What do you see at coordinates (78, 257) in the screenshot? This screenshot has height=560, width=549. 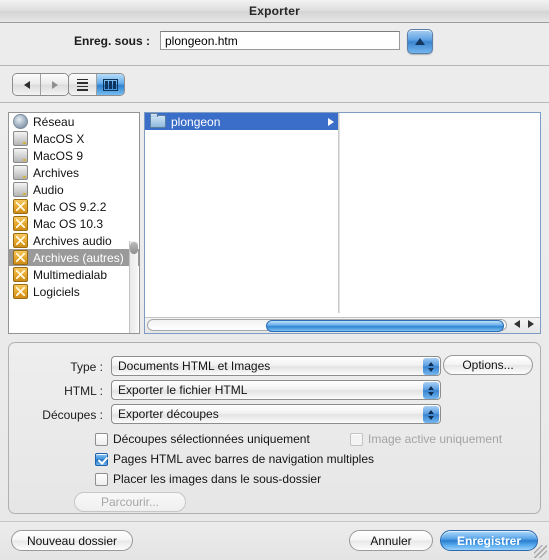 I see `sidebar-item-label: Archives (autres)` at bounding box center [78, 257].